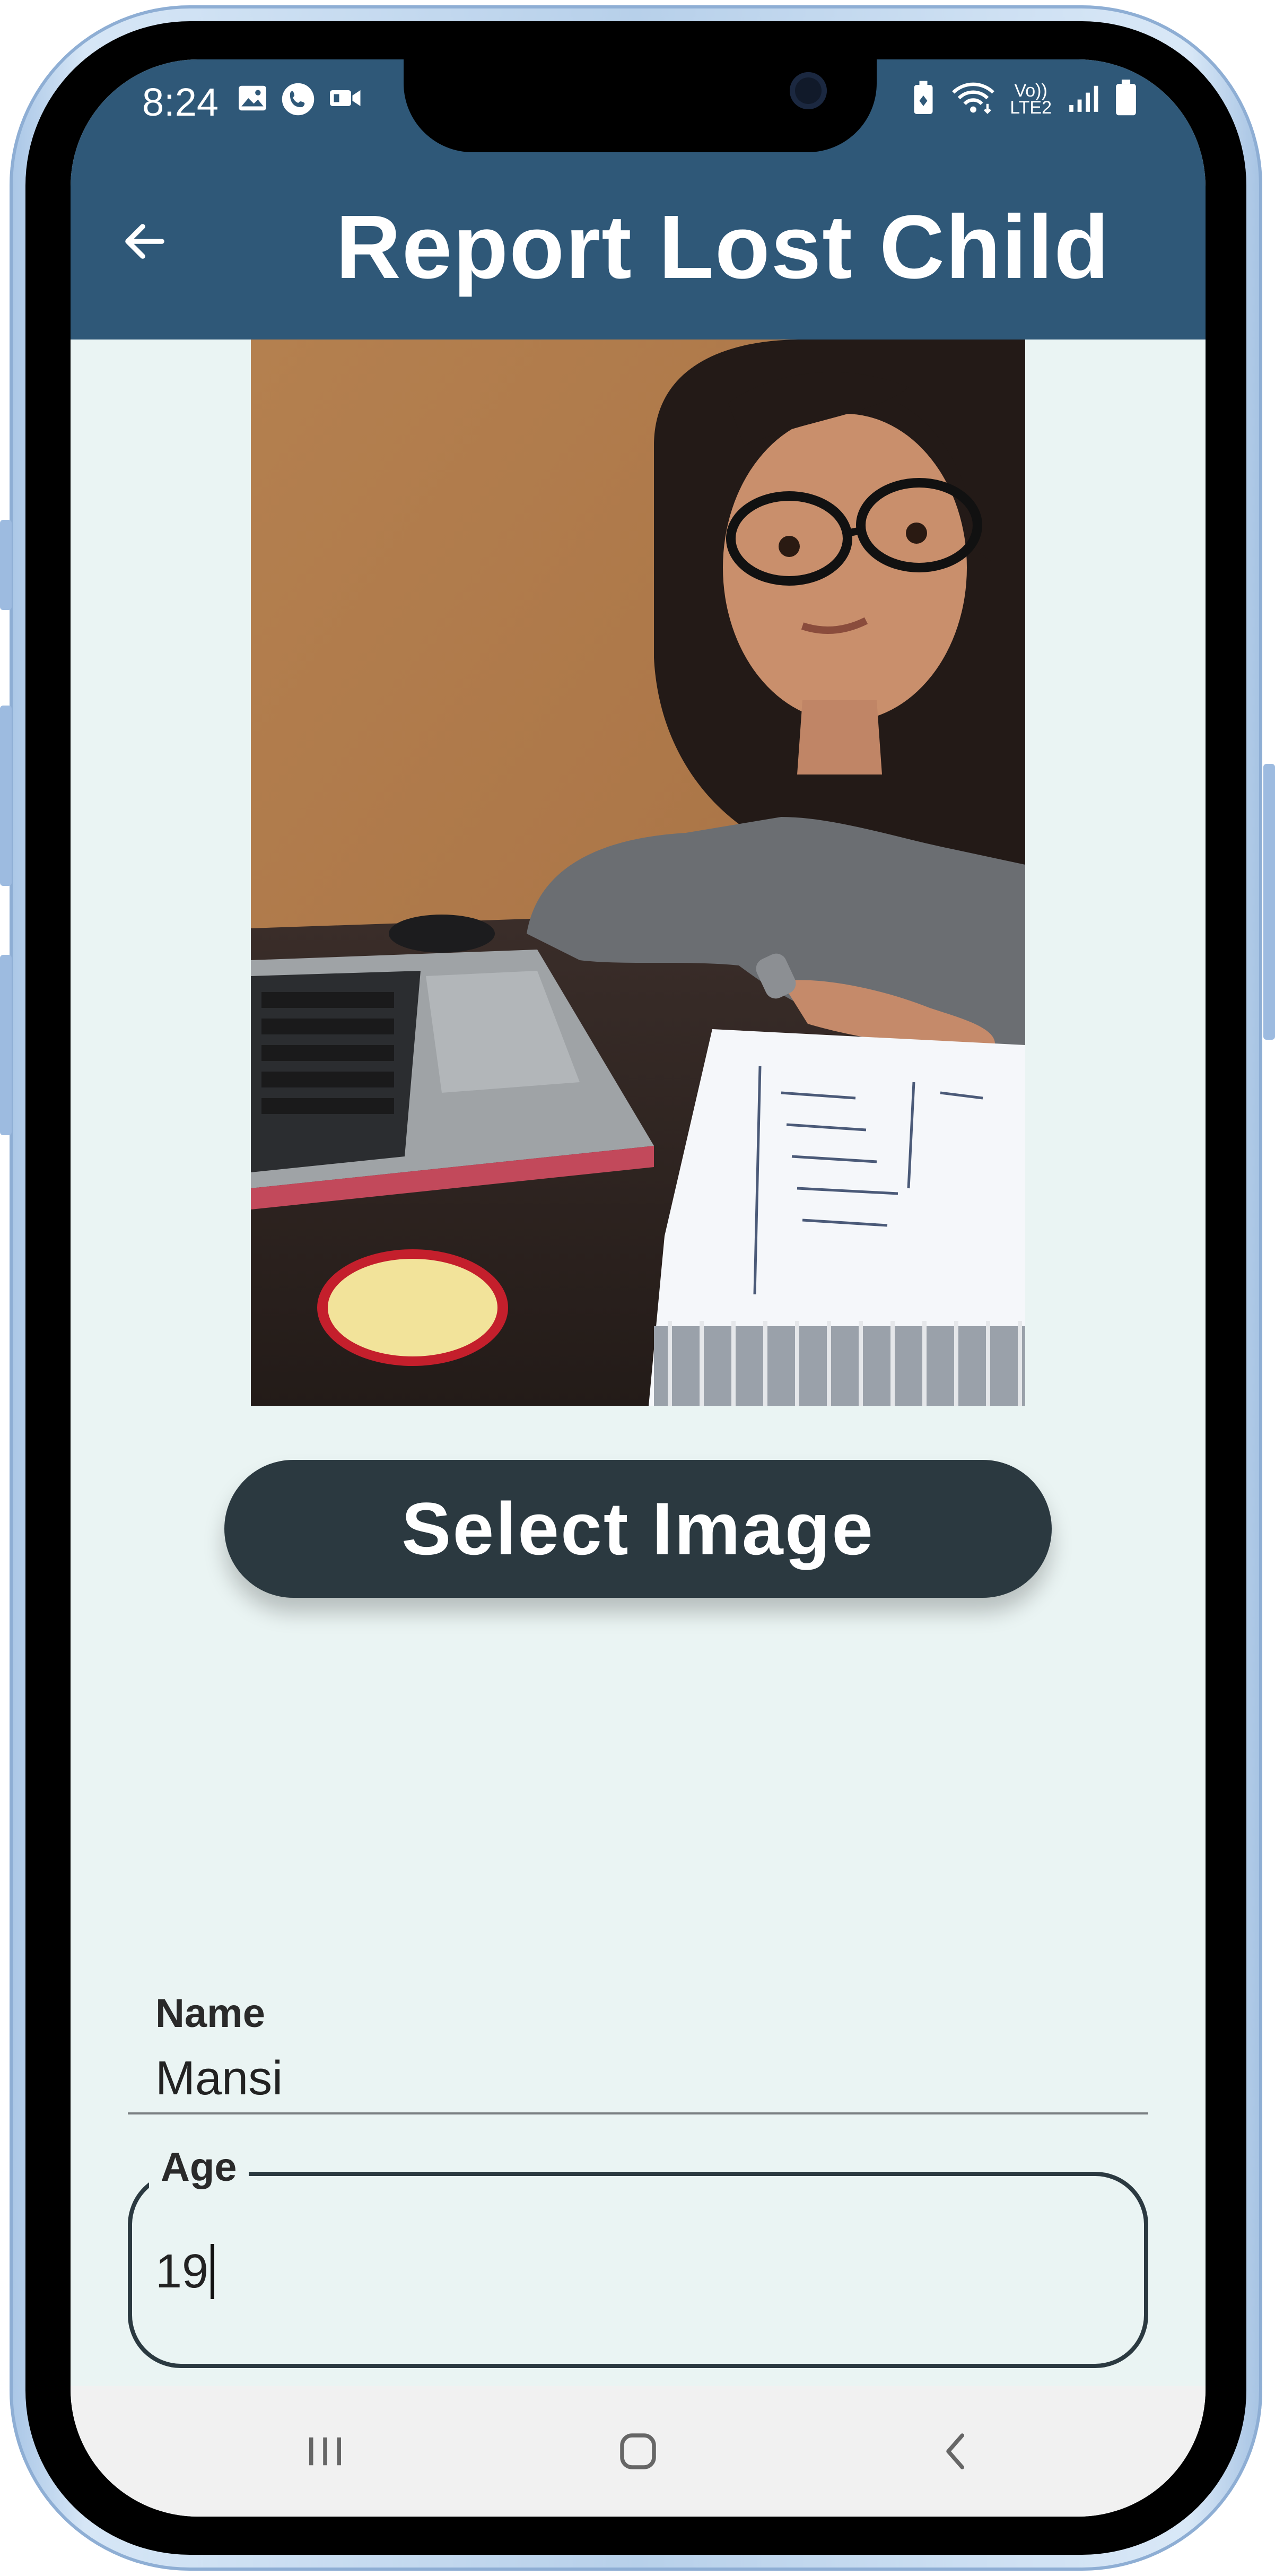 The image size is (1275, 2576). I want to click on signal-icon, so click(1083, 100).